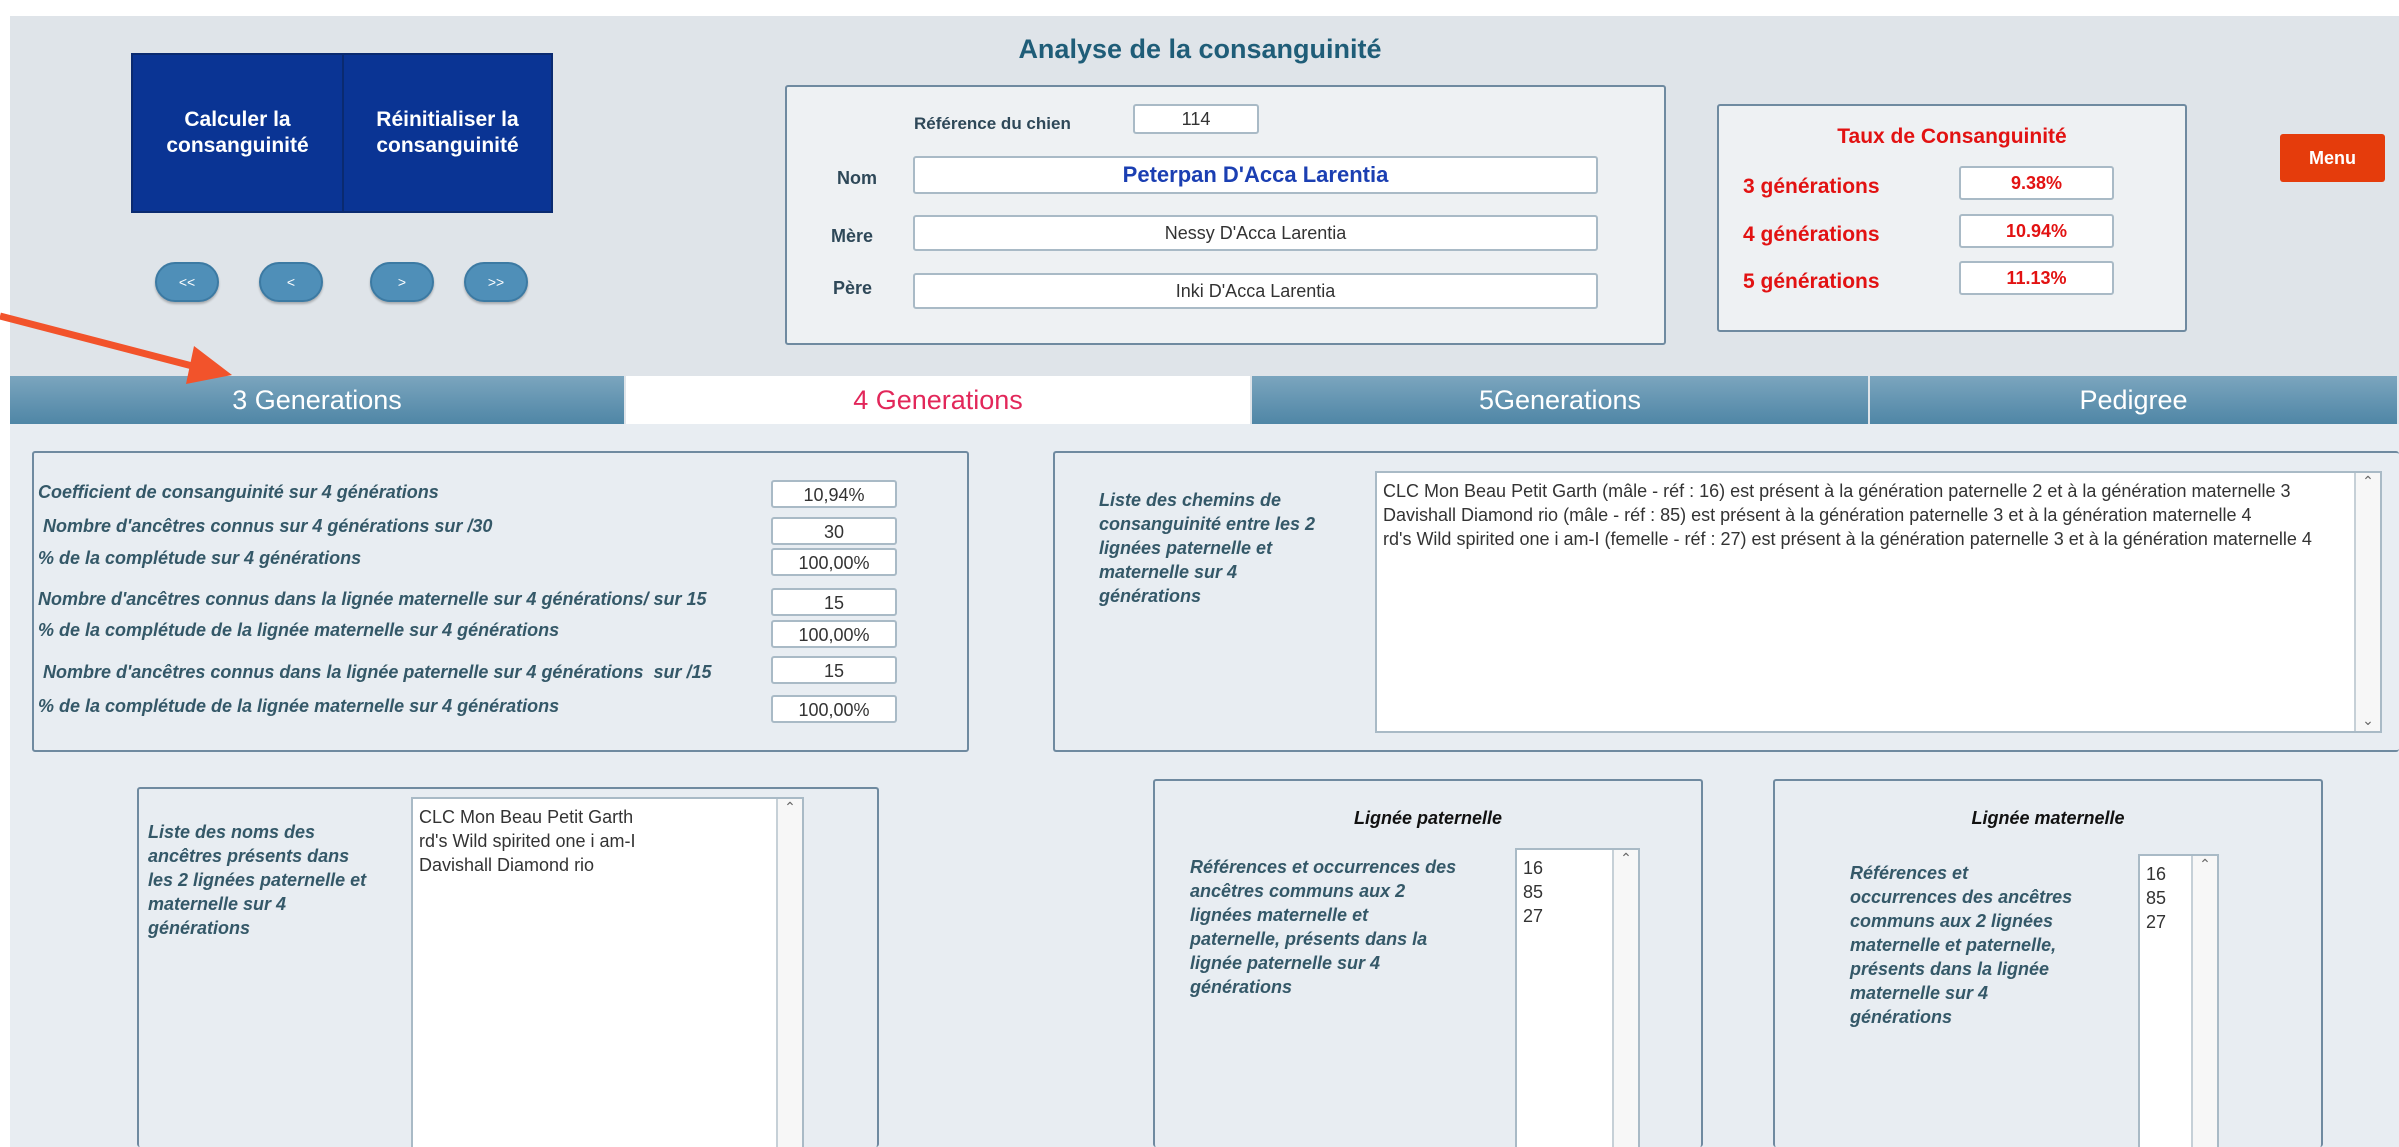 This screenshot has width=2399, height=1147. What do you see at coordinates (834, 562) in the screenshot?
I see `stat-value-completeness: 100,00%` at bounding box center [834, 562].